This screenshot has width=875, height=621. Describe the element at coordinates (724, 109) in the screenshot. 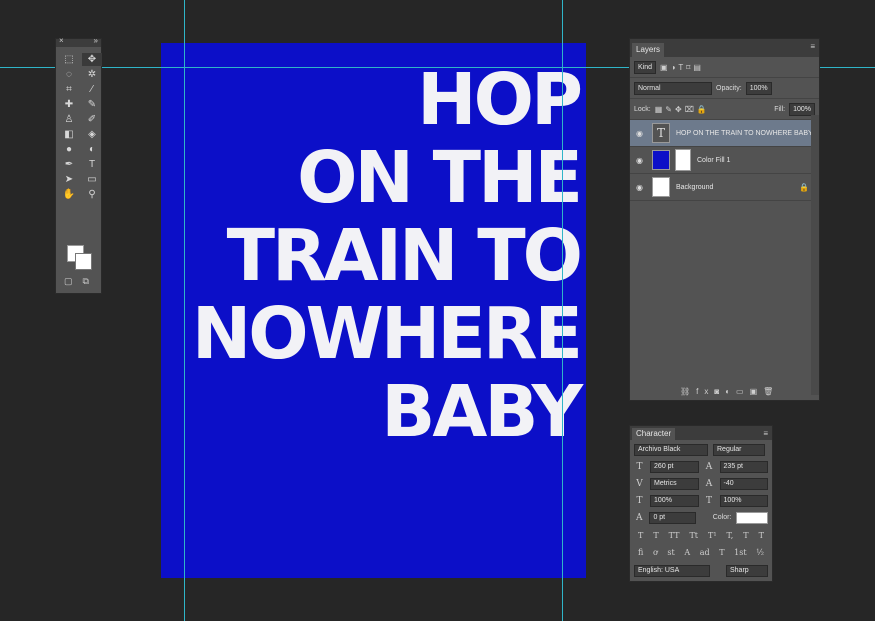

I see `lock-row: Lock: ▦✎✥⌧🔒 Fill: 100%` at that location.